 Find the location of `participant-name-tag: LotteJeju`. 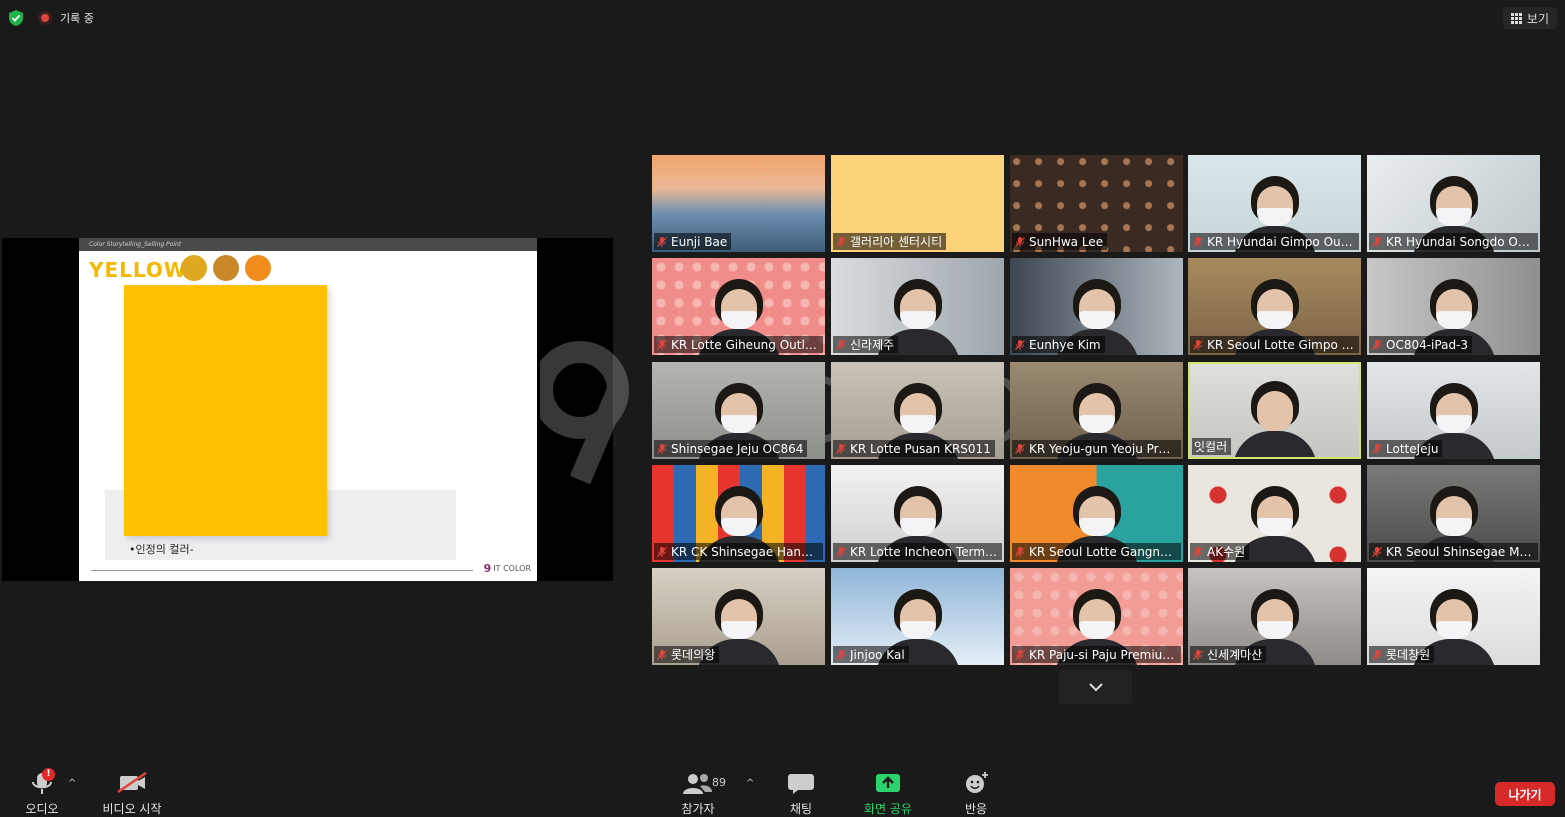

participant-name-tag: LotteJeju is located at coordinates (1406, 448).